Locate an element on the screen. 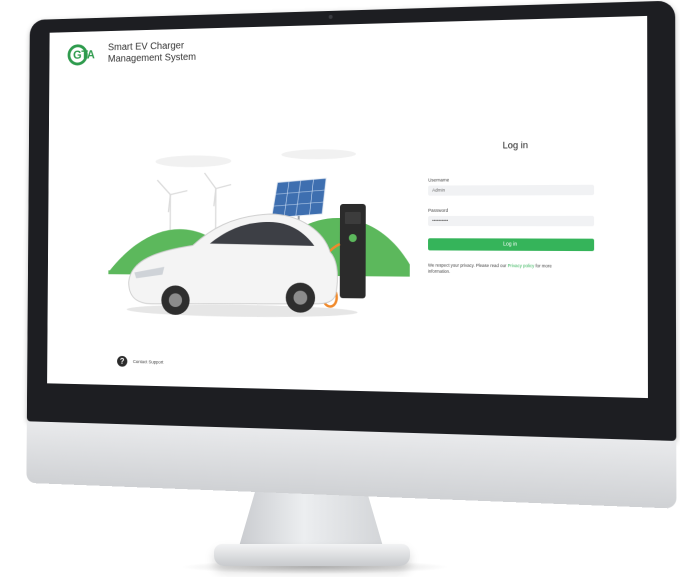 The image size is (680, 577). app-title: Smart EV Charger Management System is located at coordinates (152, 52).